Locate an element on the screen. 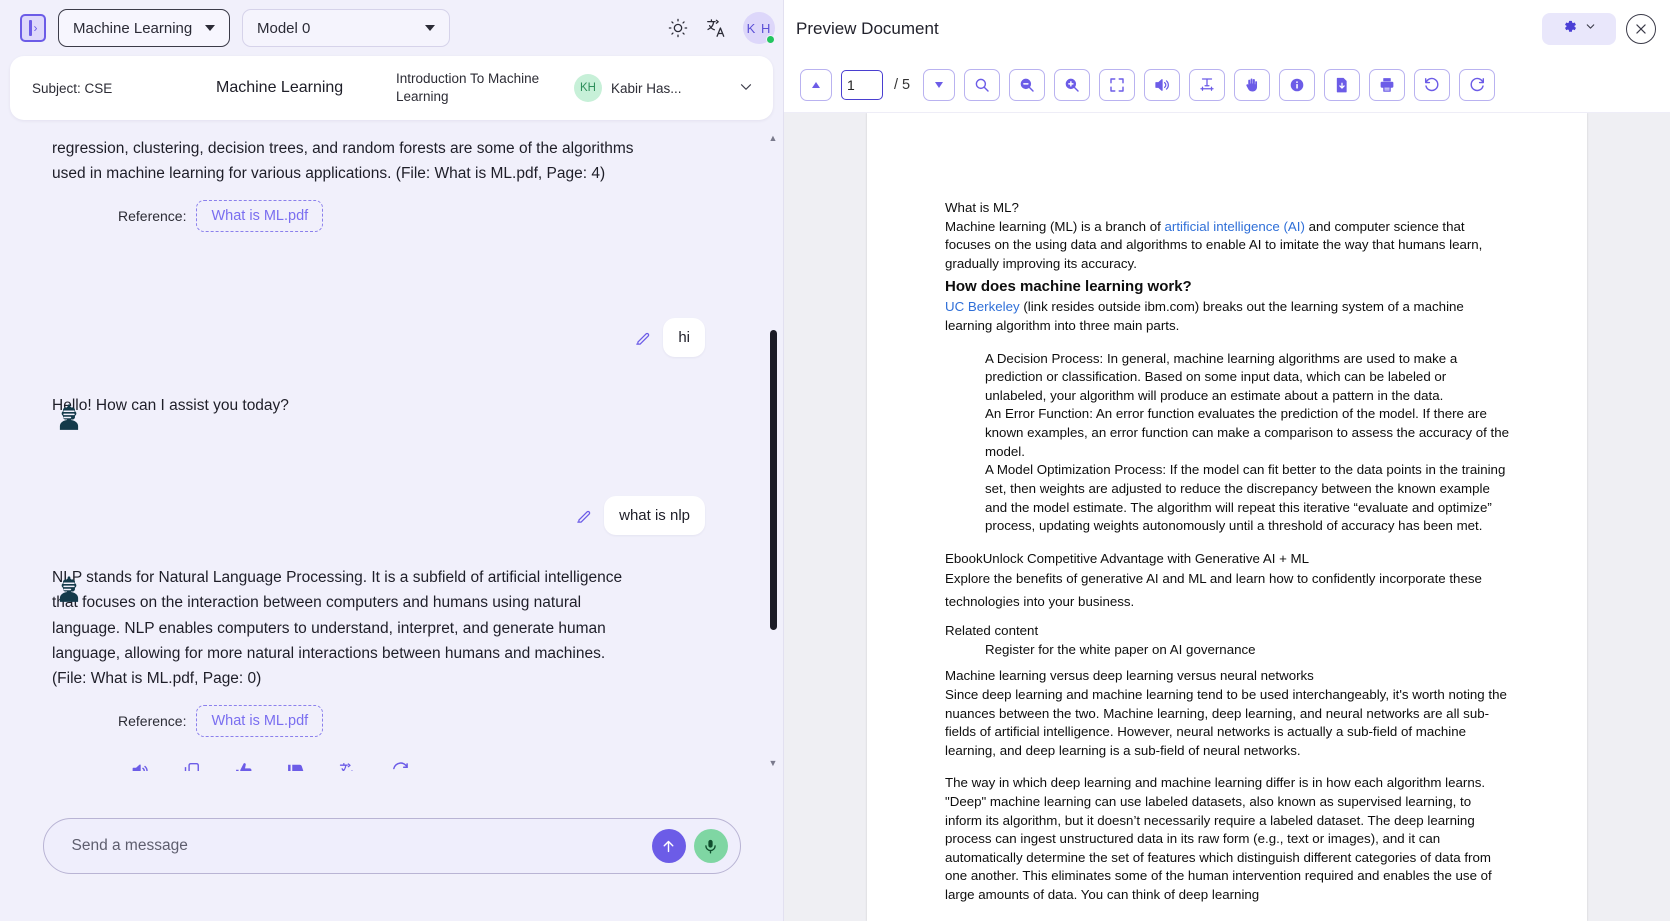  message-input is located at coordinates (361, 846).